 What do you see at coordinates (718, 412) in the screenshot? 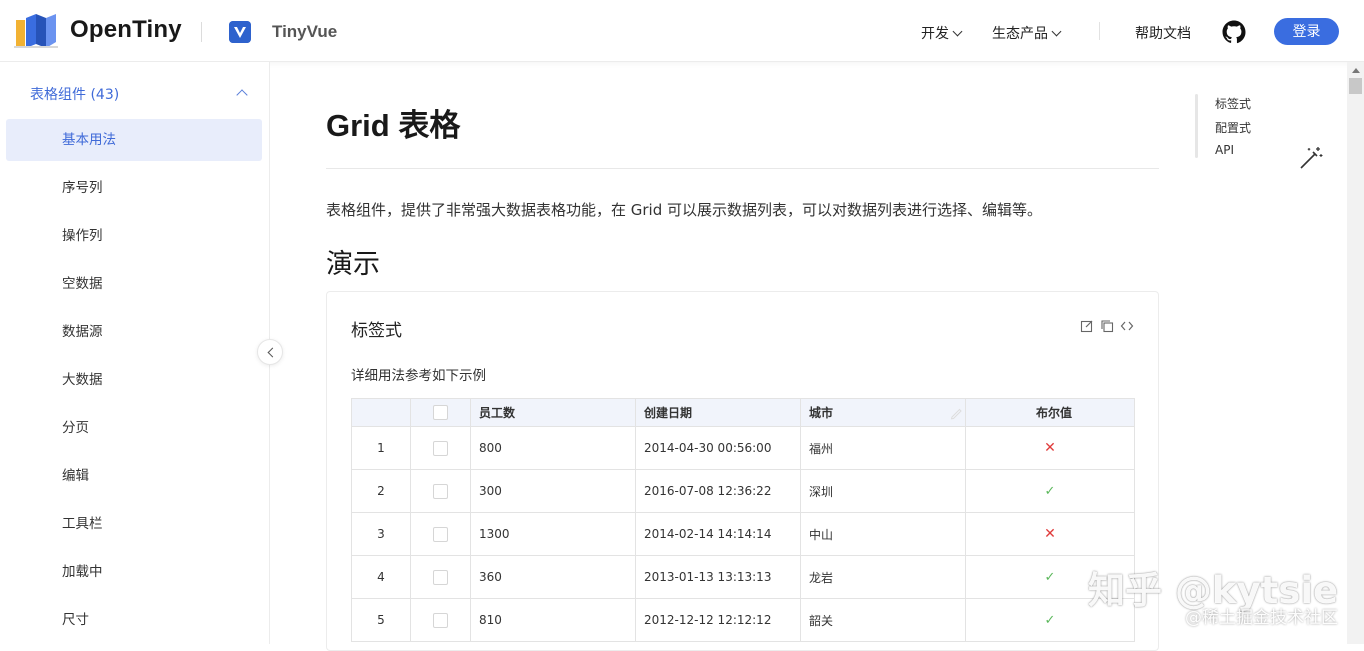
I see `grid-header-date: 创建日期` at bounding box center [718, 412].